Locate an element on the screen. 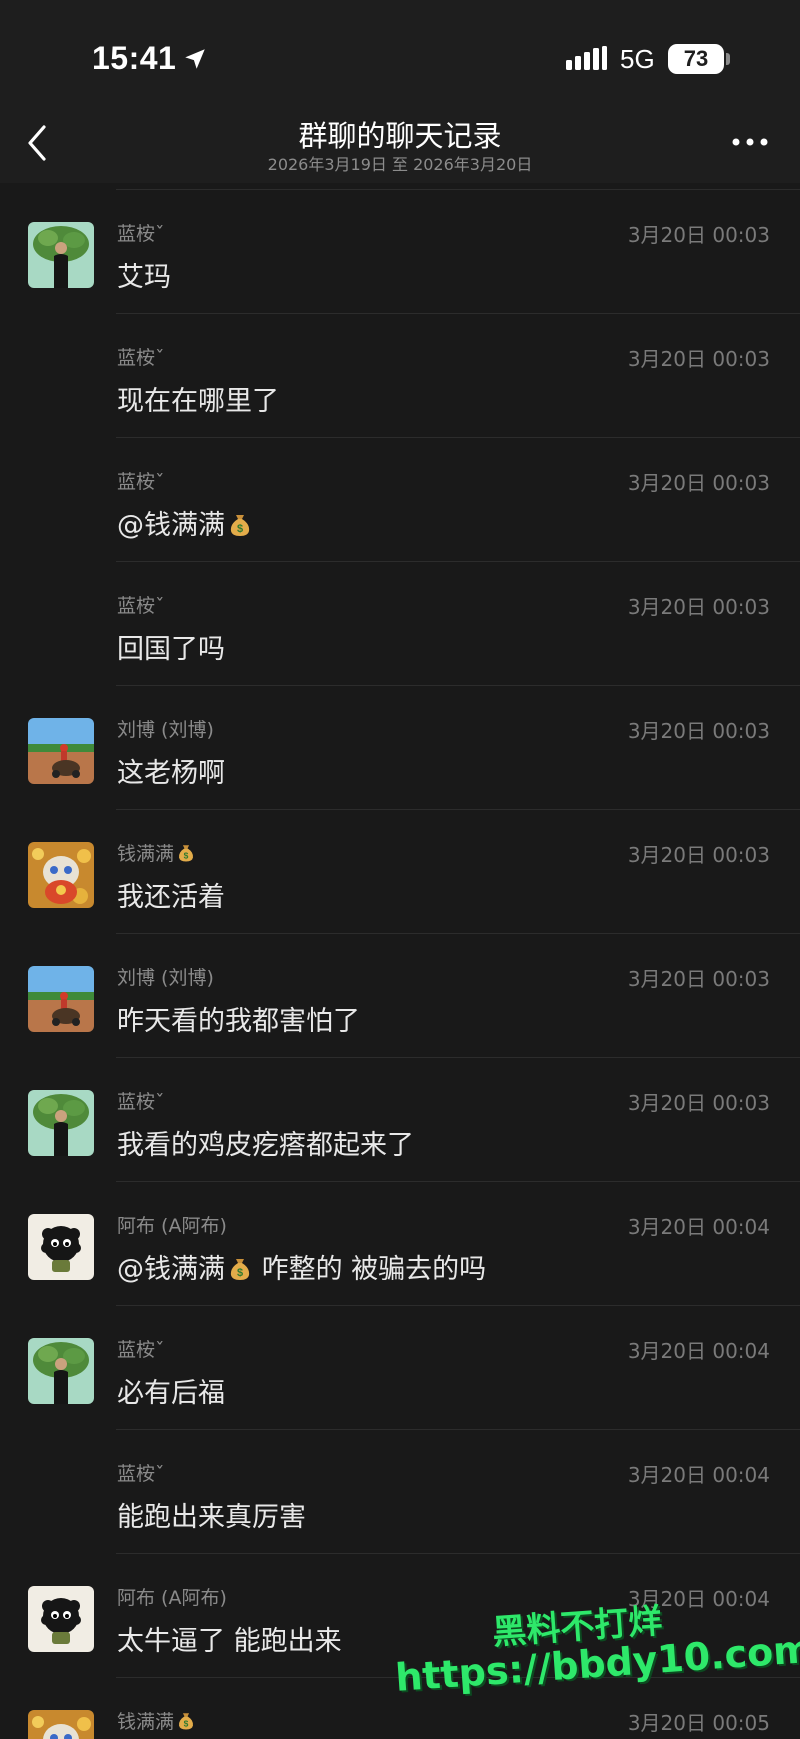  message-text: 昨天看的我都害怕了 is located at coordinates (238, 1018).